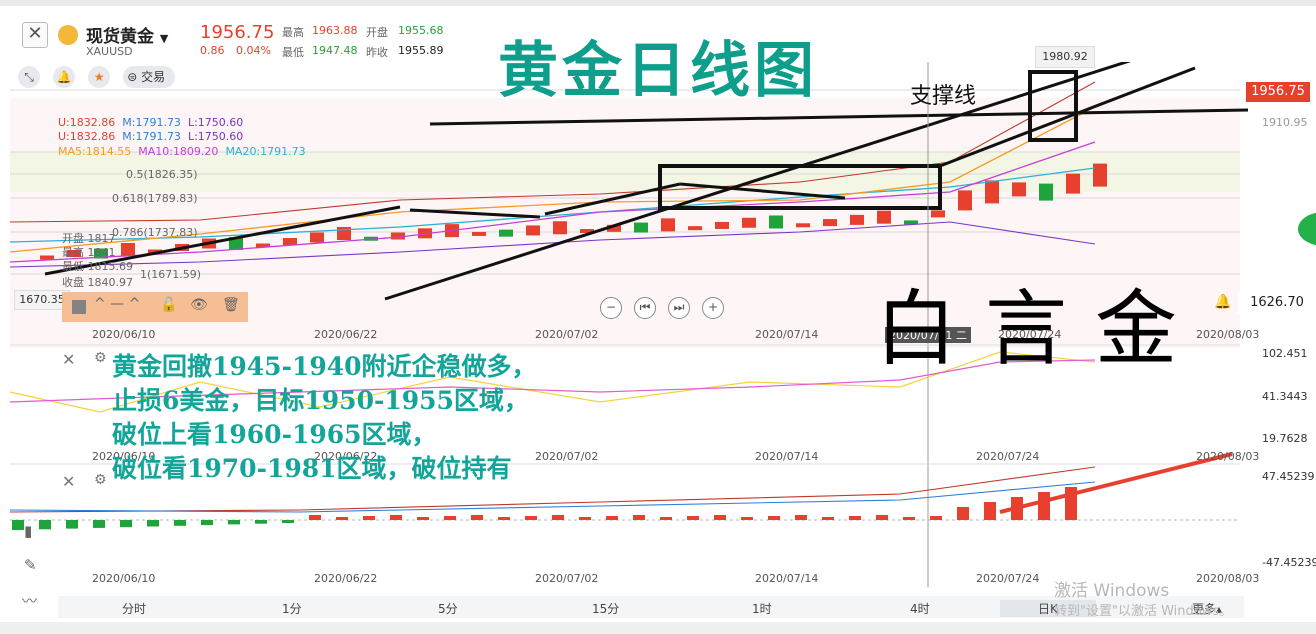  Describe the element at coordinates (448, 608) in the screenshot. I see `tf-5m: 5分` at that location.